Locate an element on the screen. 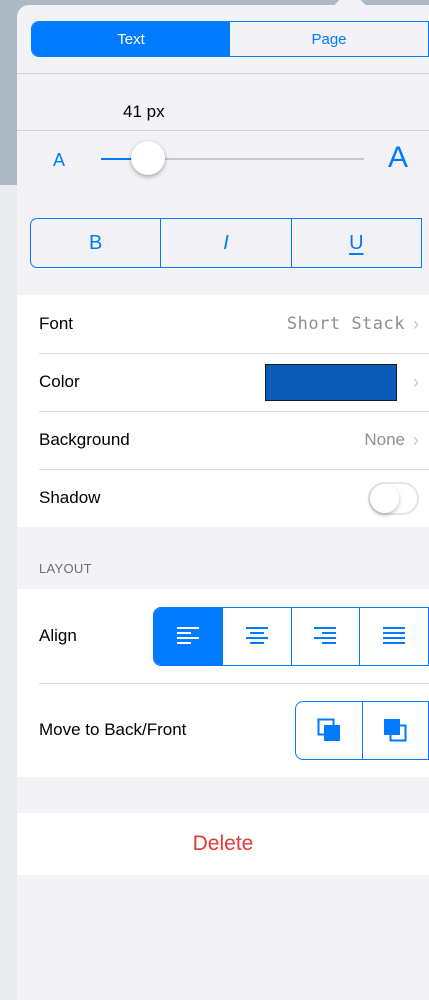 This screenshot has width=429, height=1000. order-row: Move to Back/Front is located at coordinates (223, 730).